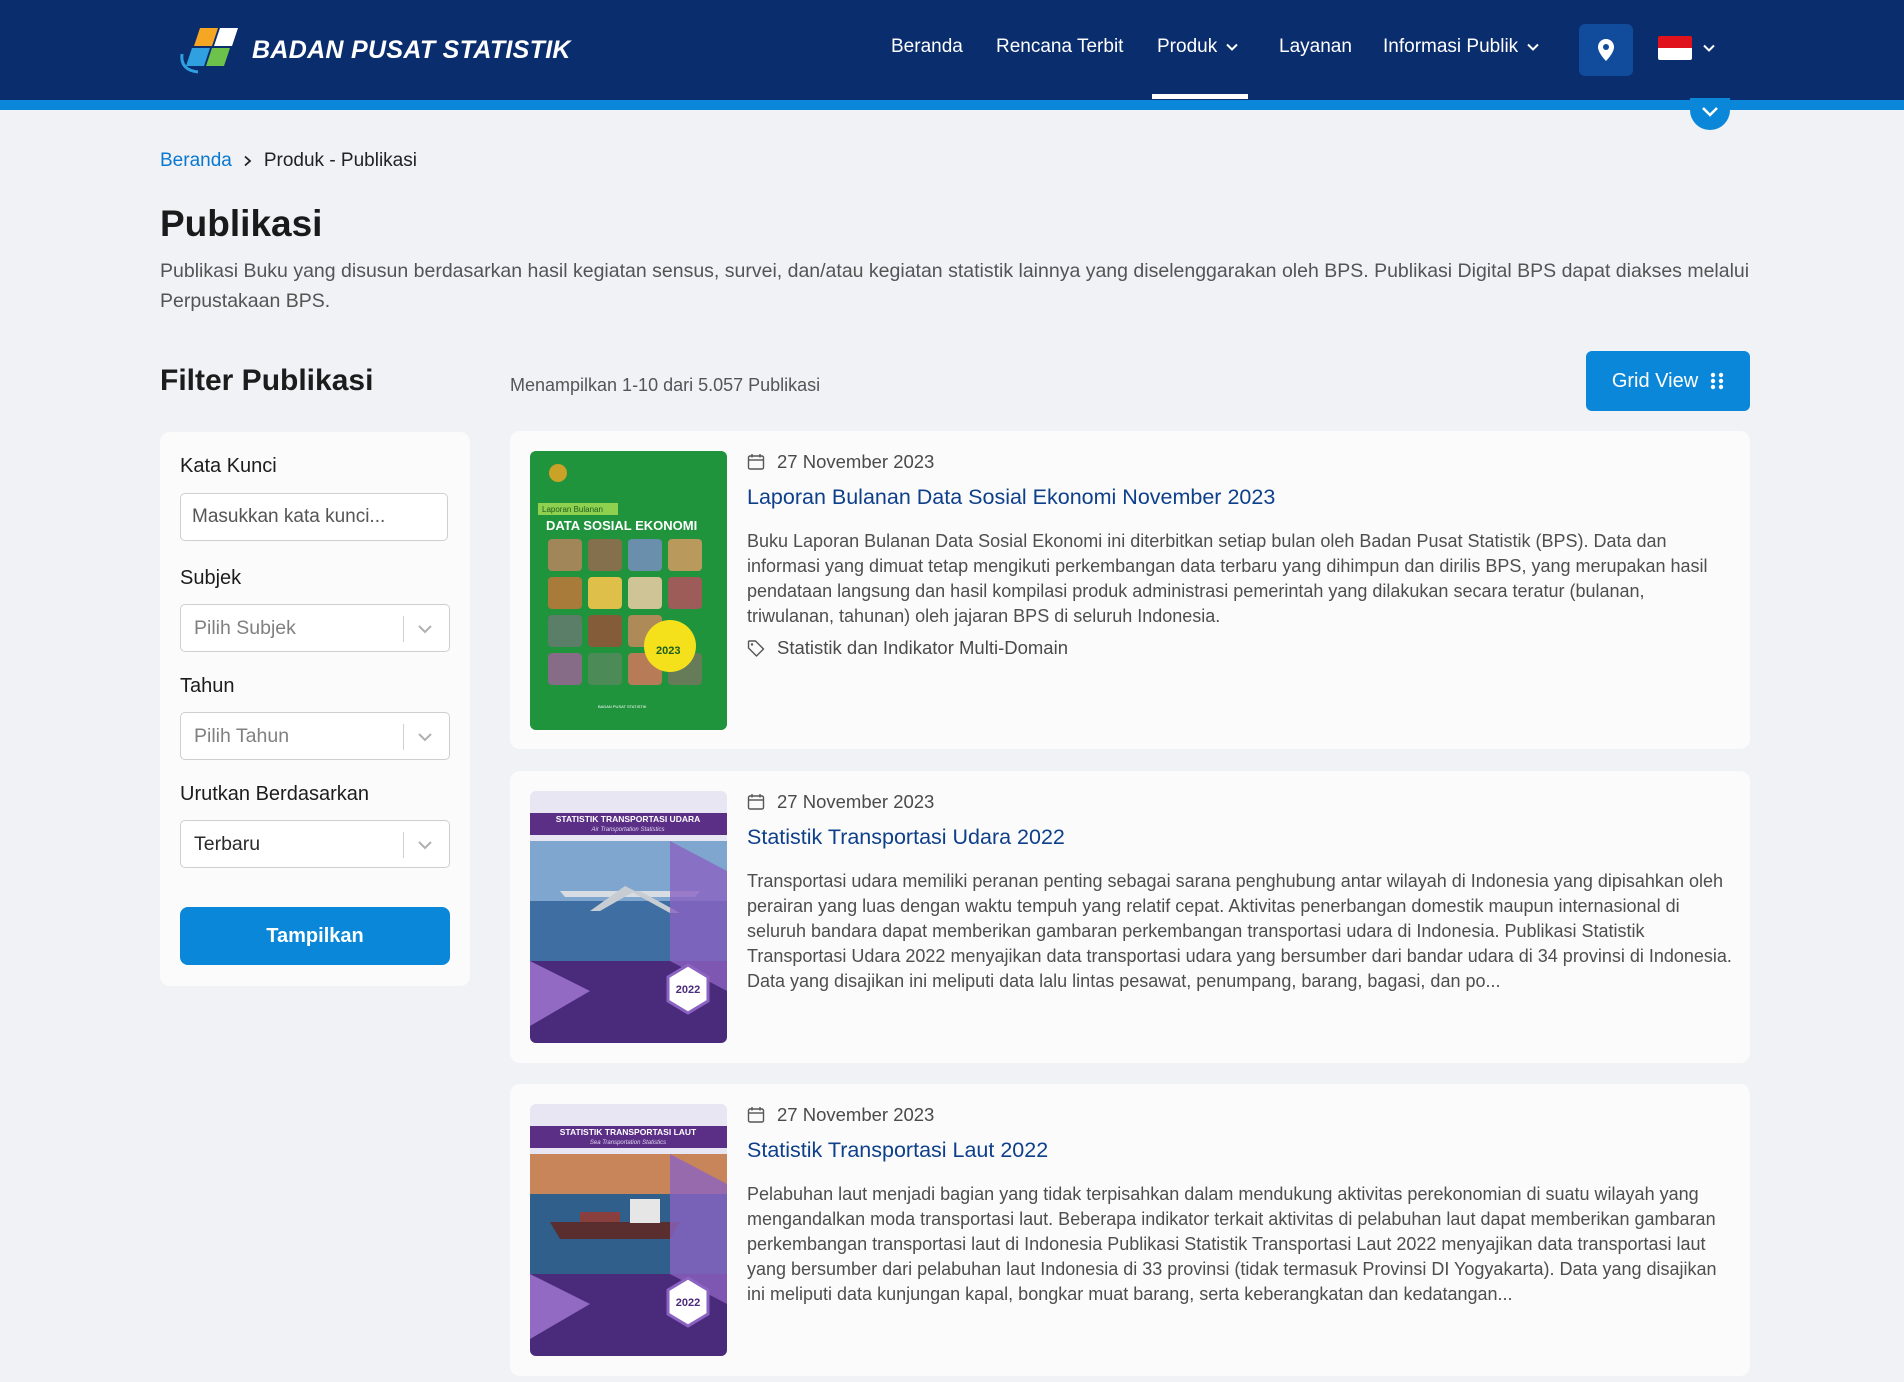 The image size is (1904, 1382). What do you see at coordinates (628, 819) in the screenshot?
I see `cover-header: STATISTIK TRANSPORTASI UDARA` at bounding box center [628, 819].